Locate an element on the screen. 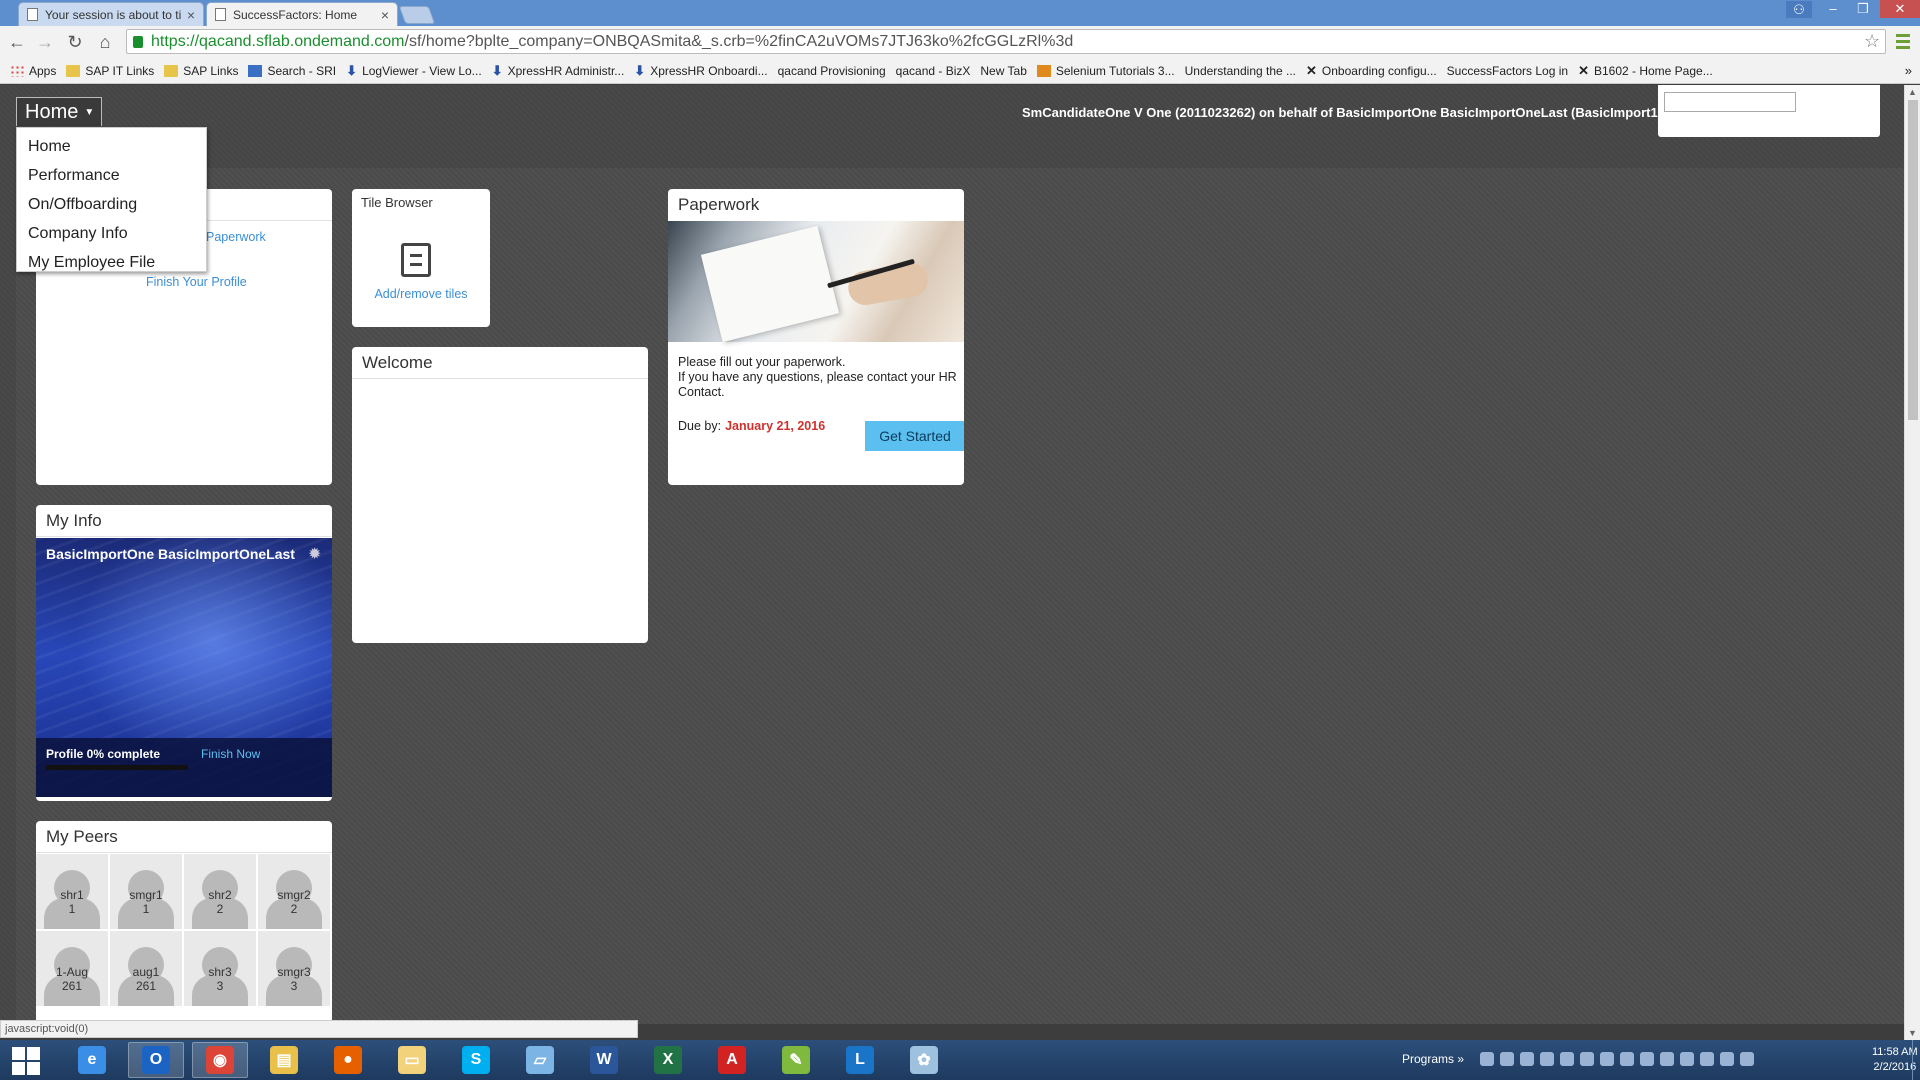 This screenshot has height=1080, width=1920. sap-icon is located at coordinates (255, 70).